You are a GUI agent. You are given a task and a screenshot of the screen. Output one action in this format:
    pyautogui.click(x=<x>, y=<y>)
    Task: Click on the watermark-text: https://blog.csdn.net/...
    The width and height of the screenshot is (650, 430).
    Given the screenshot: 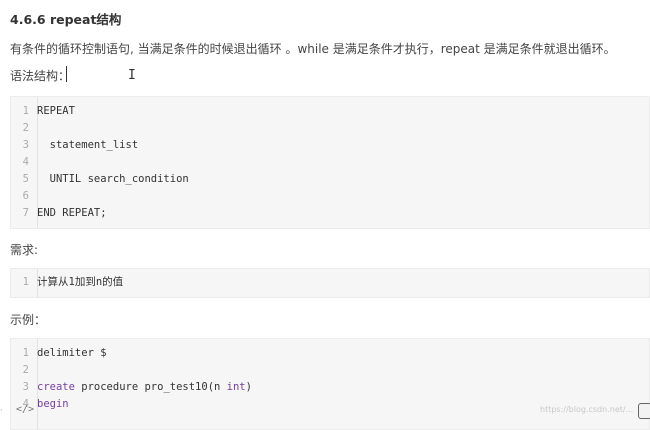 What is the action you would take?
    pyautogui.click(x=587, y=409)
    